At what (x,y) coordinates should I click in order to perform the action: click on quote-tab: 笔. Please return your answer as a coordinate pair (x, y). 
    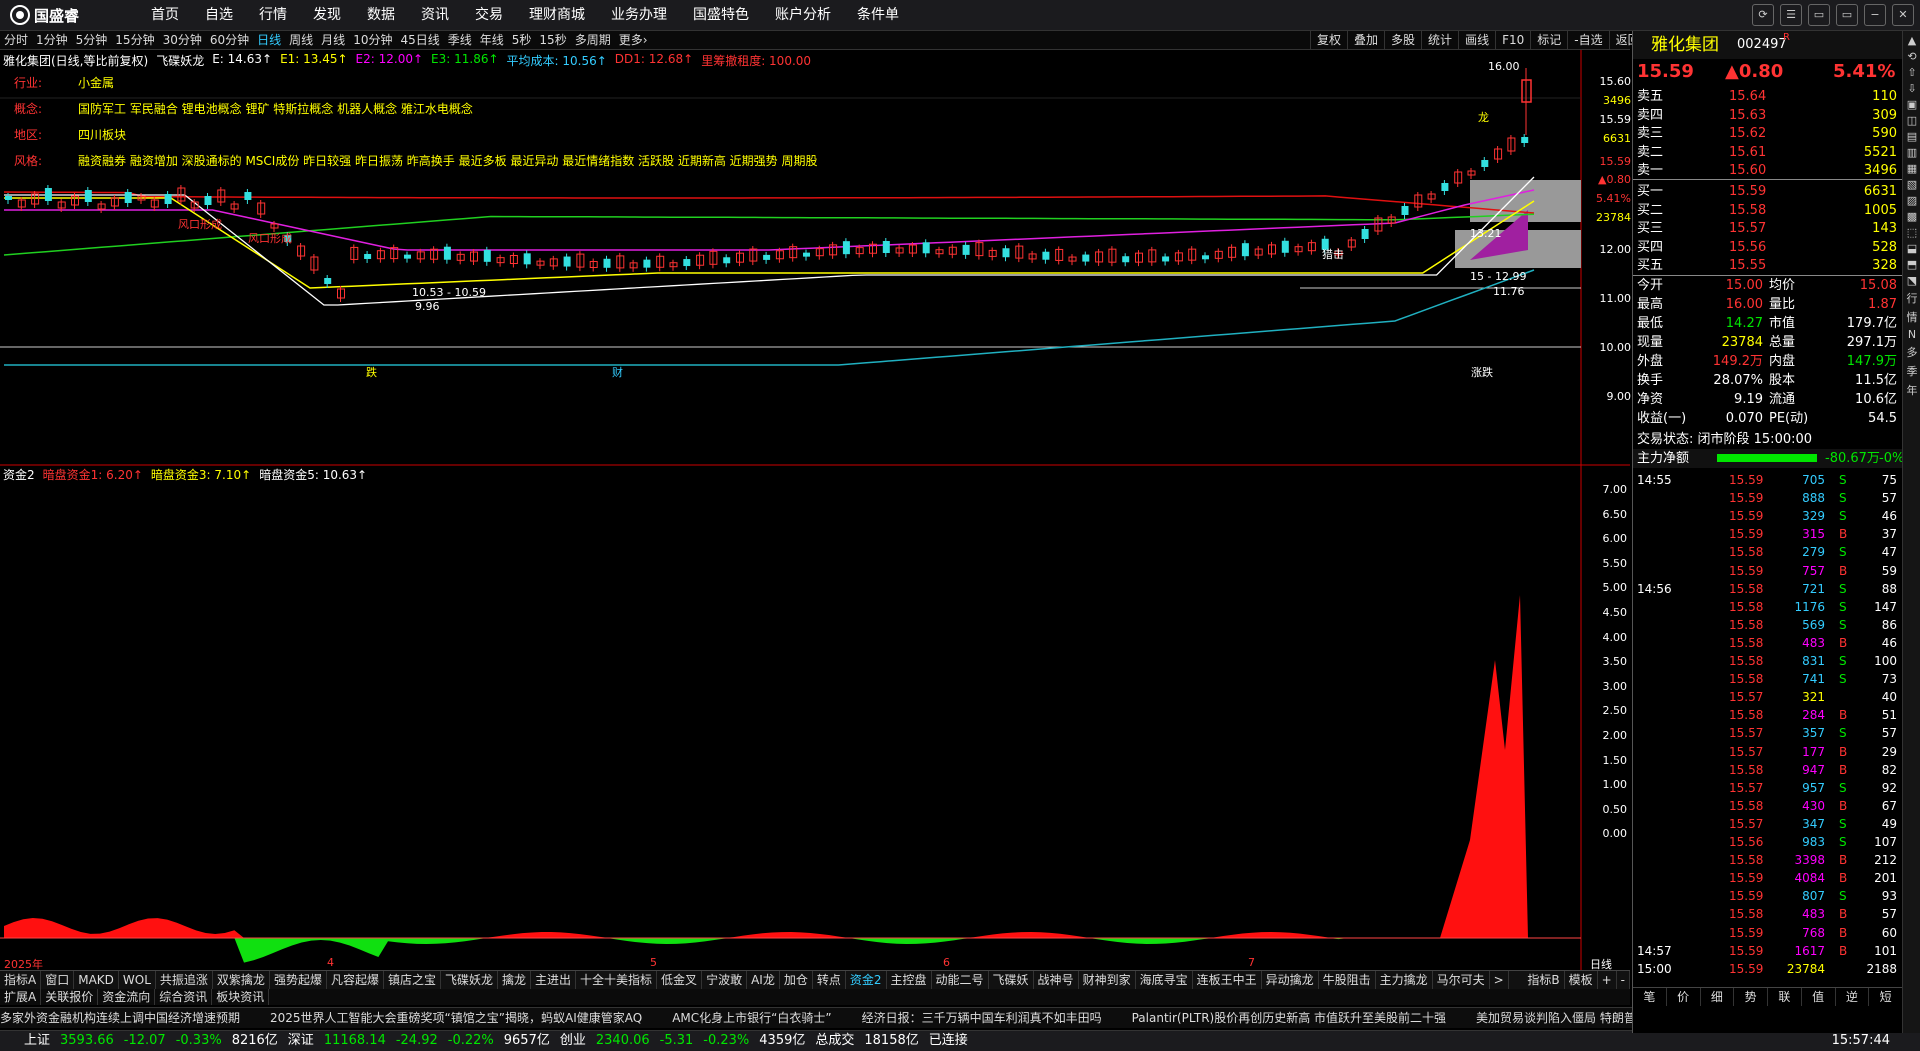
    Looking at the image, I should click on (1650, 997).